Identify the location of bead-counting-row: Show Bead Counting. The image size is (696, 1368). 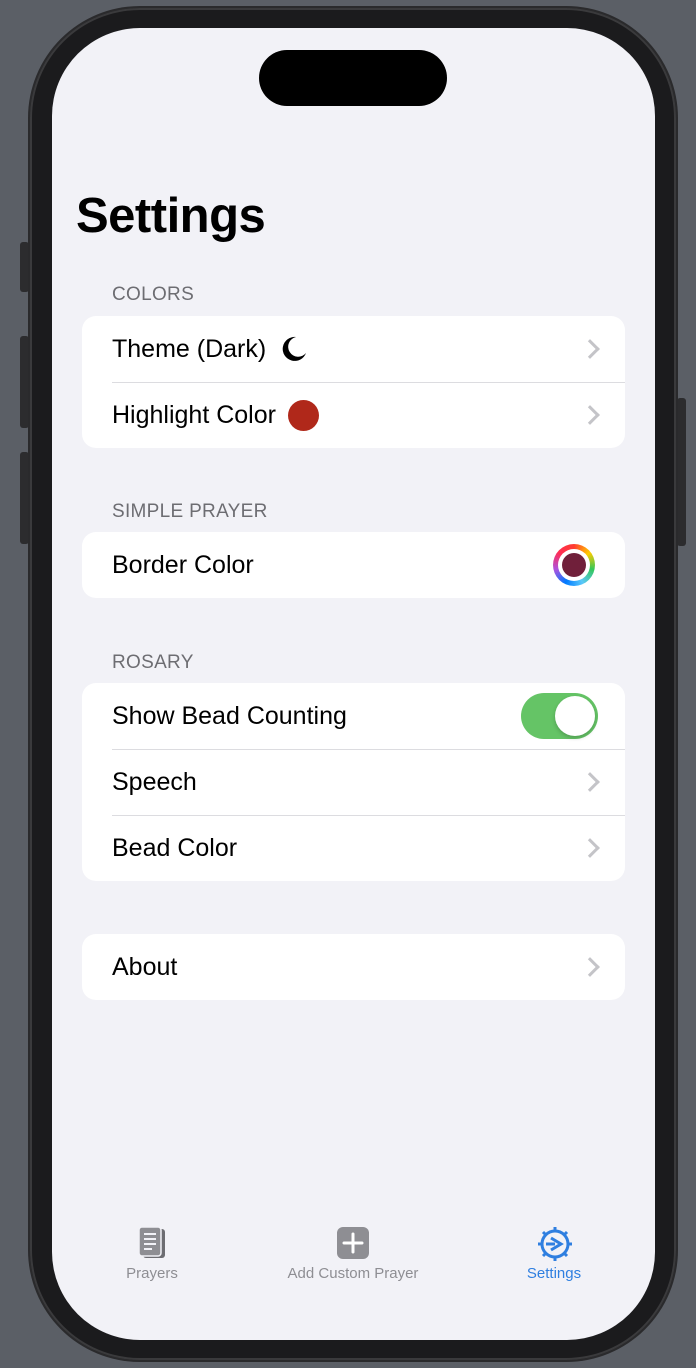
(353, 716).